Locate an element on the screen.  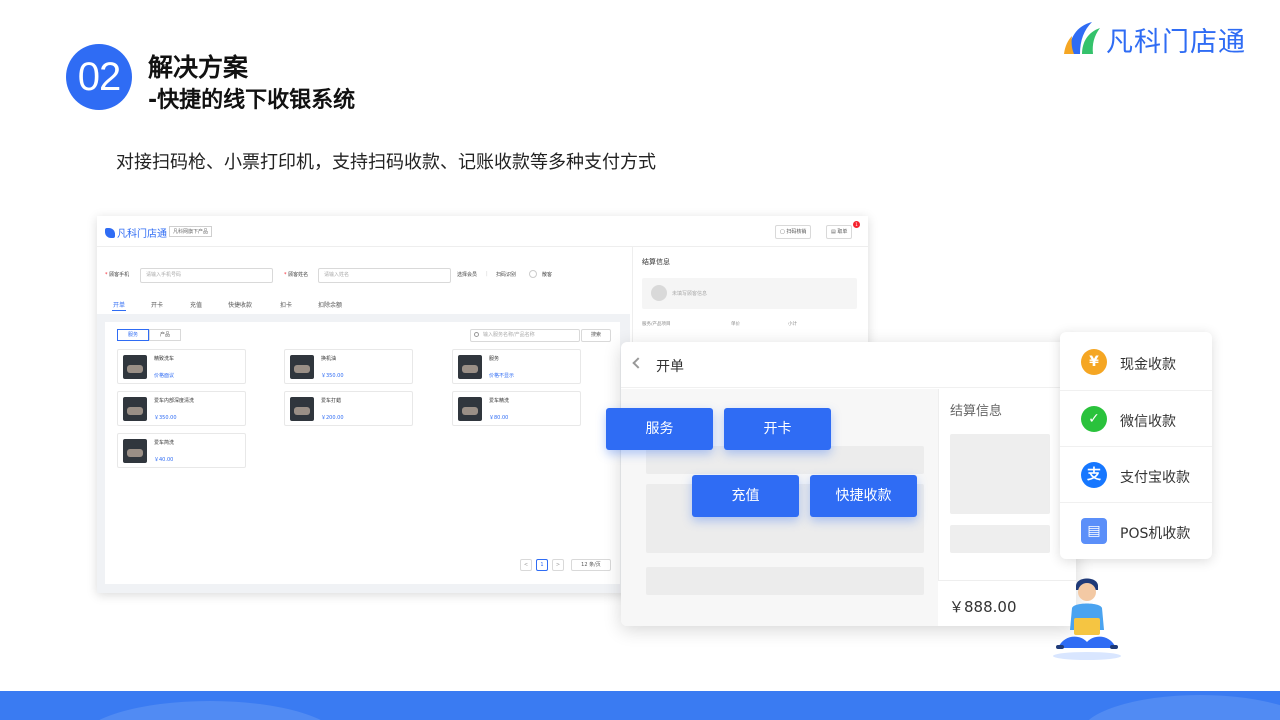
wechat-icon: ✓ is located at coordinates (1094, 419).